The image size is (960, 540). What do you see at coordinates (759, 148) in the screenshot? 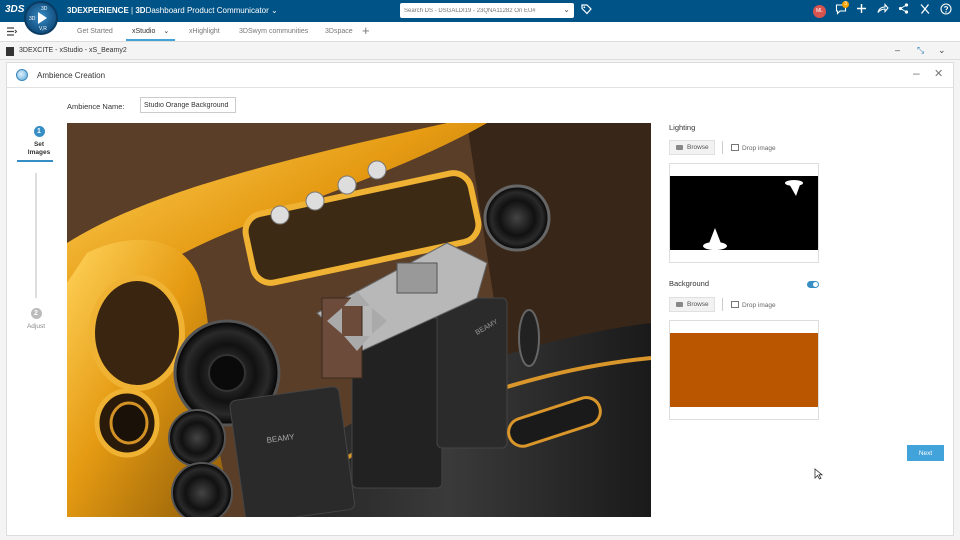
I see `lighting-drop-label: Drop image` at bounding box center [759, 148].